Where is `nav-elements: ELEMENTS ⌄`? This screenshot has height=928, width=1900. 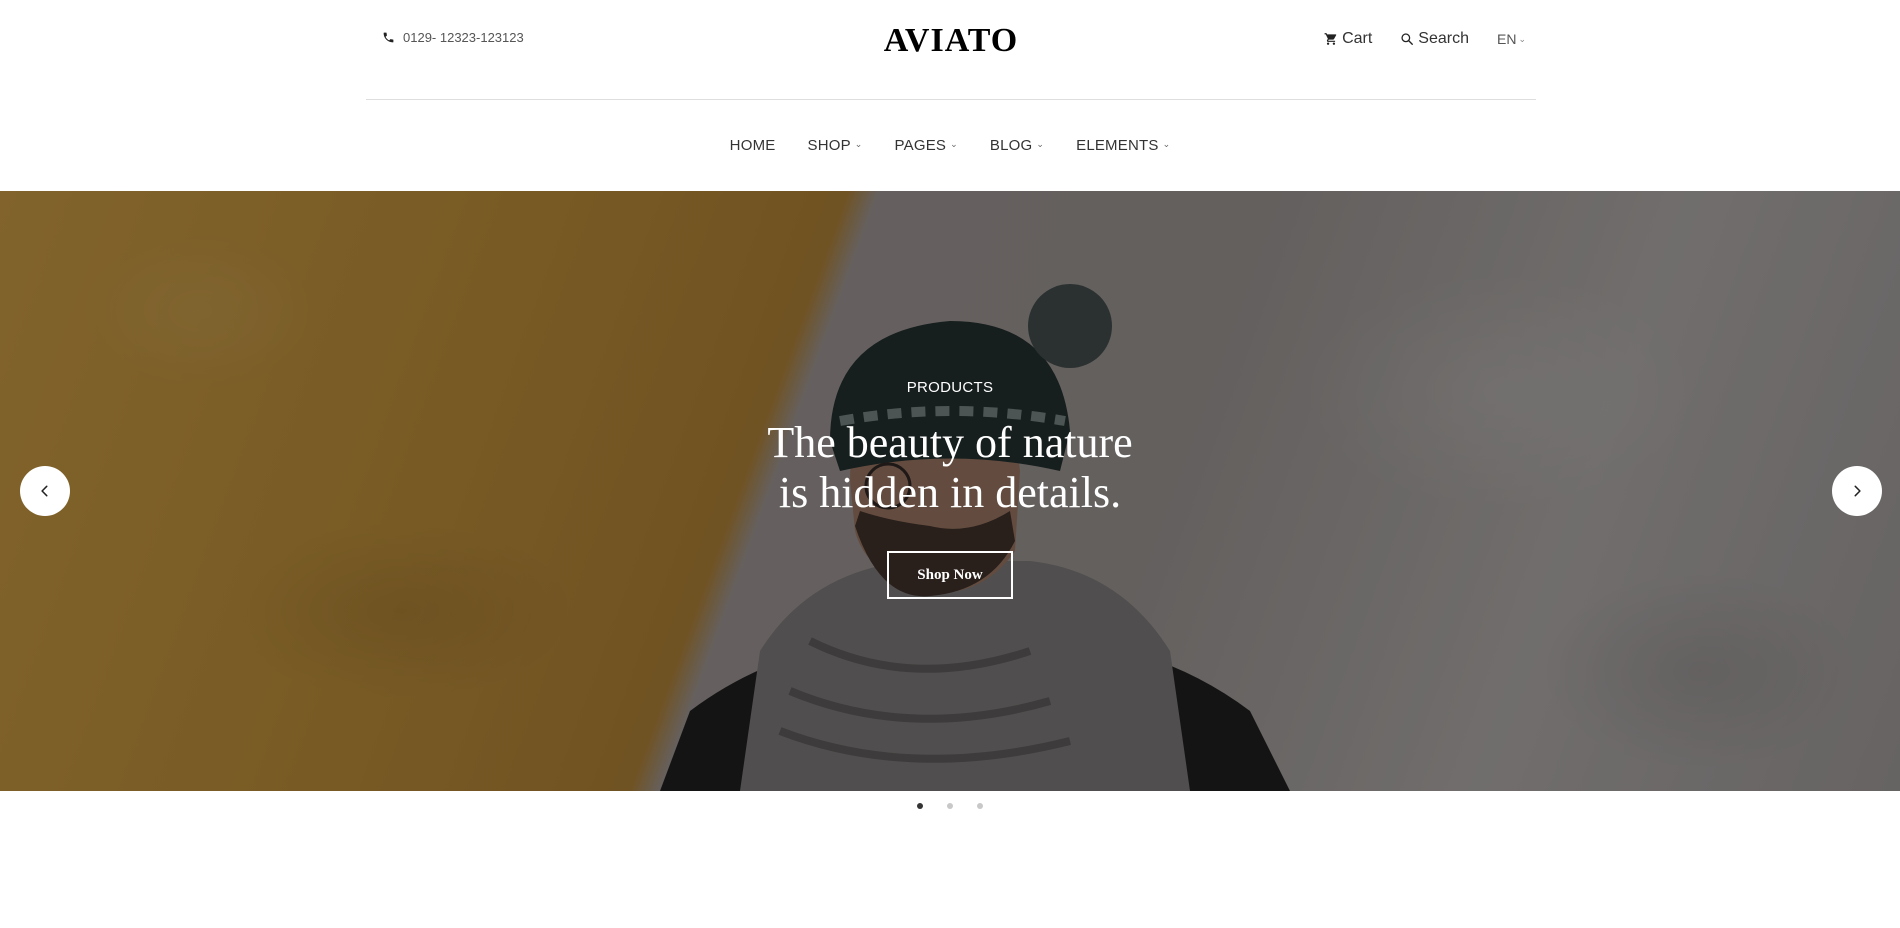 nav-elements: ELEMENTS ⌄ is located at coordinates (1123, 145).